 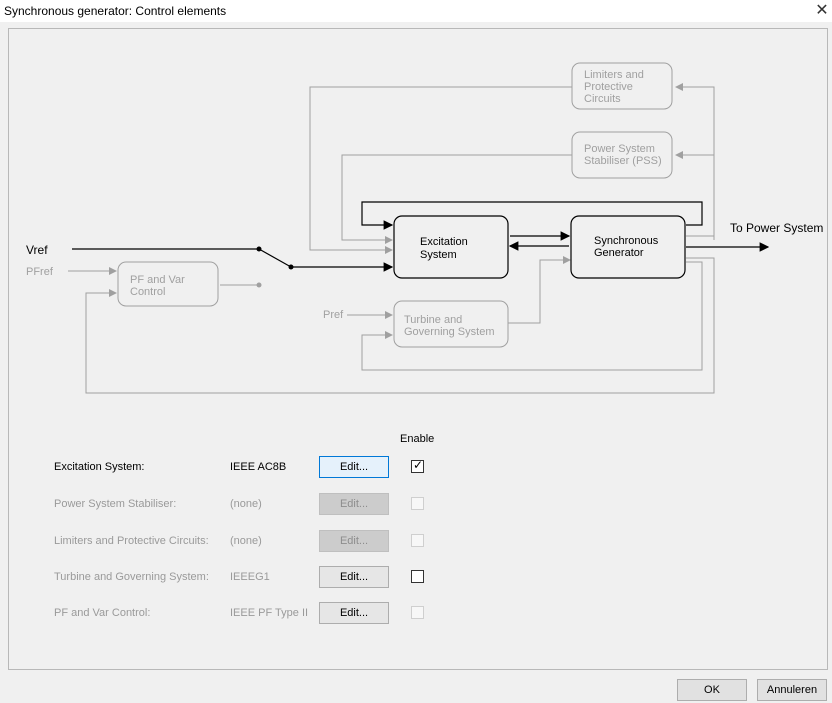 What do you see at coordinates (417, 576) in the screenshot?
I see `turbine-enable-checkbox` at bounding box center [417, 576].